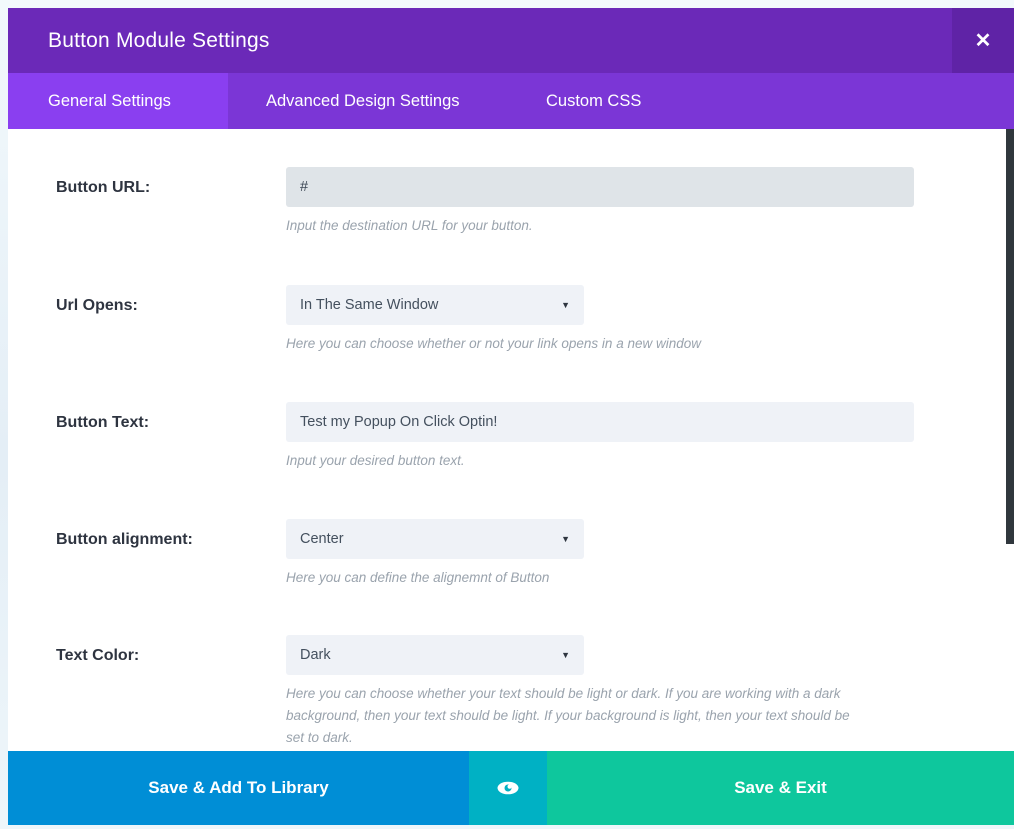 This screenshot has width=1014, height=829. What do you see at coordinates (1010, 336) in the screenshot?
I see `scrollbar-thumb` at bounding box center [1010, 336].